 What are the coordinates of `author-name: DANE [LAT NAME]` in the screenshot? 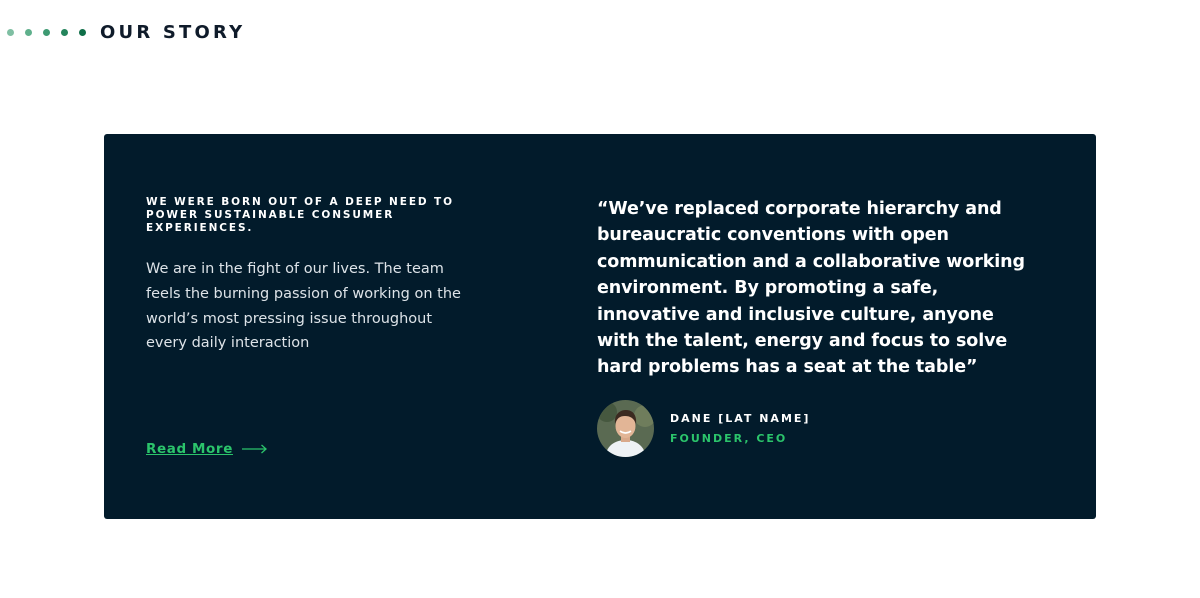 It's located at (740, 418).